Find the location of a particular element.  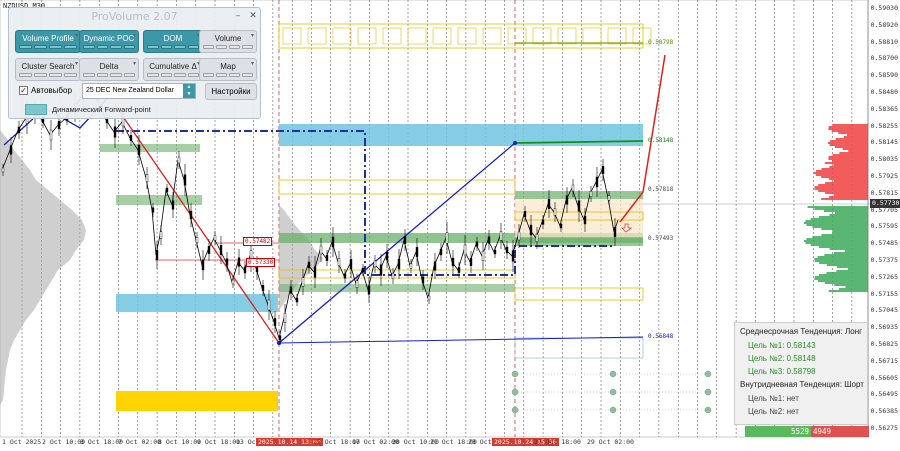

level-label-0-57818: 0.57818 is located at coordinates (661, 189).